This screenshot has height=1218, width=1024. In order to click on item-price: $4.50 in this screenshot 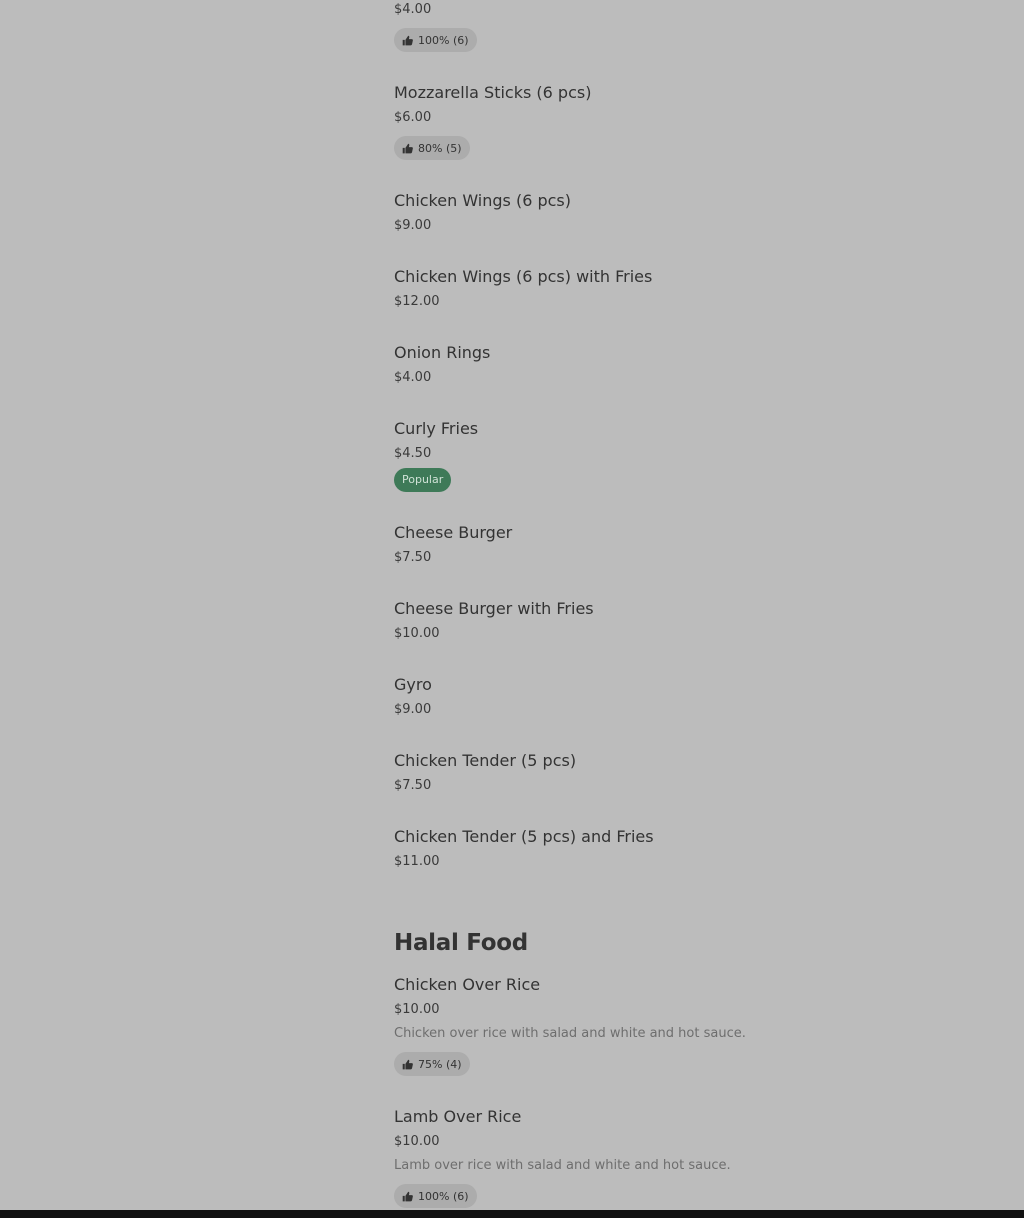, I will do `click(413, 453)`.